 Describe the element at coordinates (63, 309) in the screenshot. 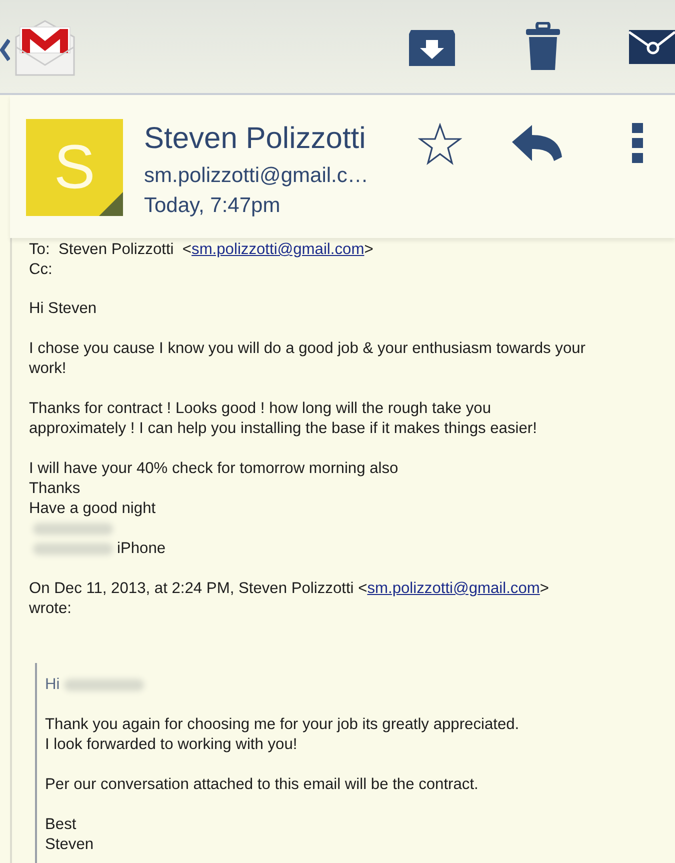

I see `email-paragraph: Hi Steven` at that location.